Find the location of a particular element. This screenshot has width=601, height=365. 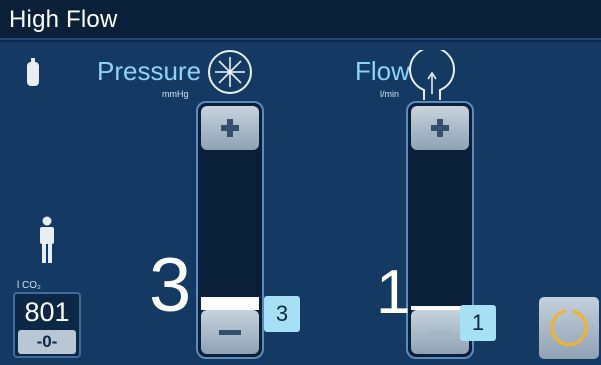

pressure-setpoint-box: 3 is located at coordinates (282, 314).